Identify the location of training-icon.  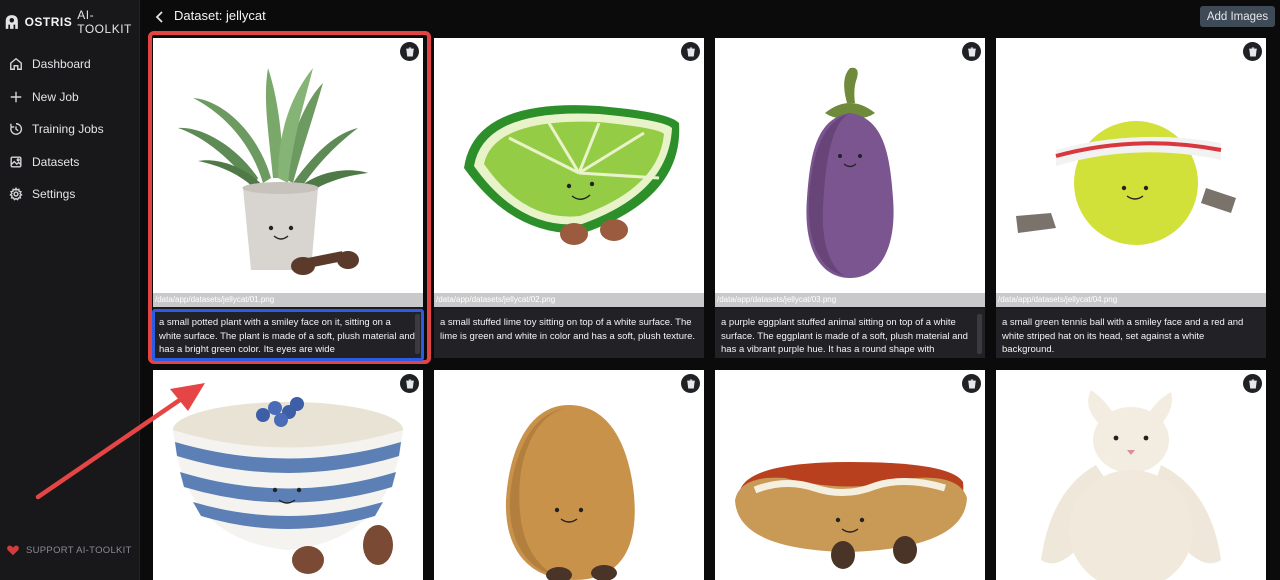
(16, 129).